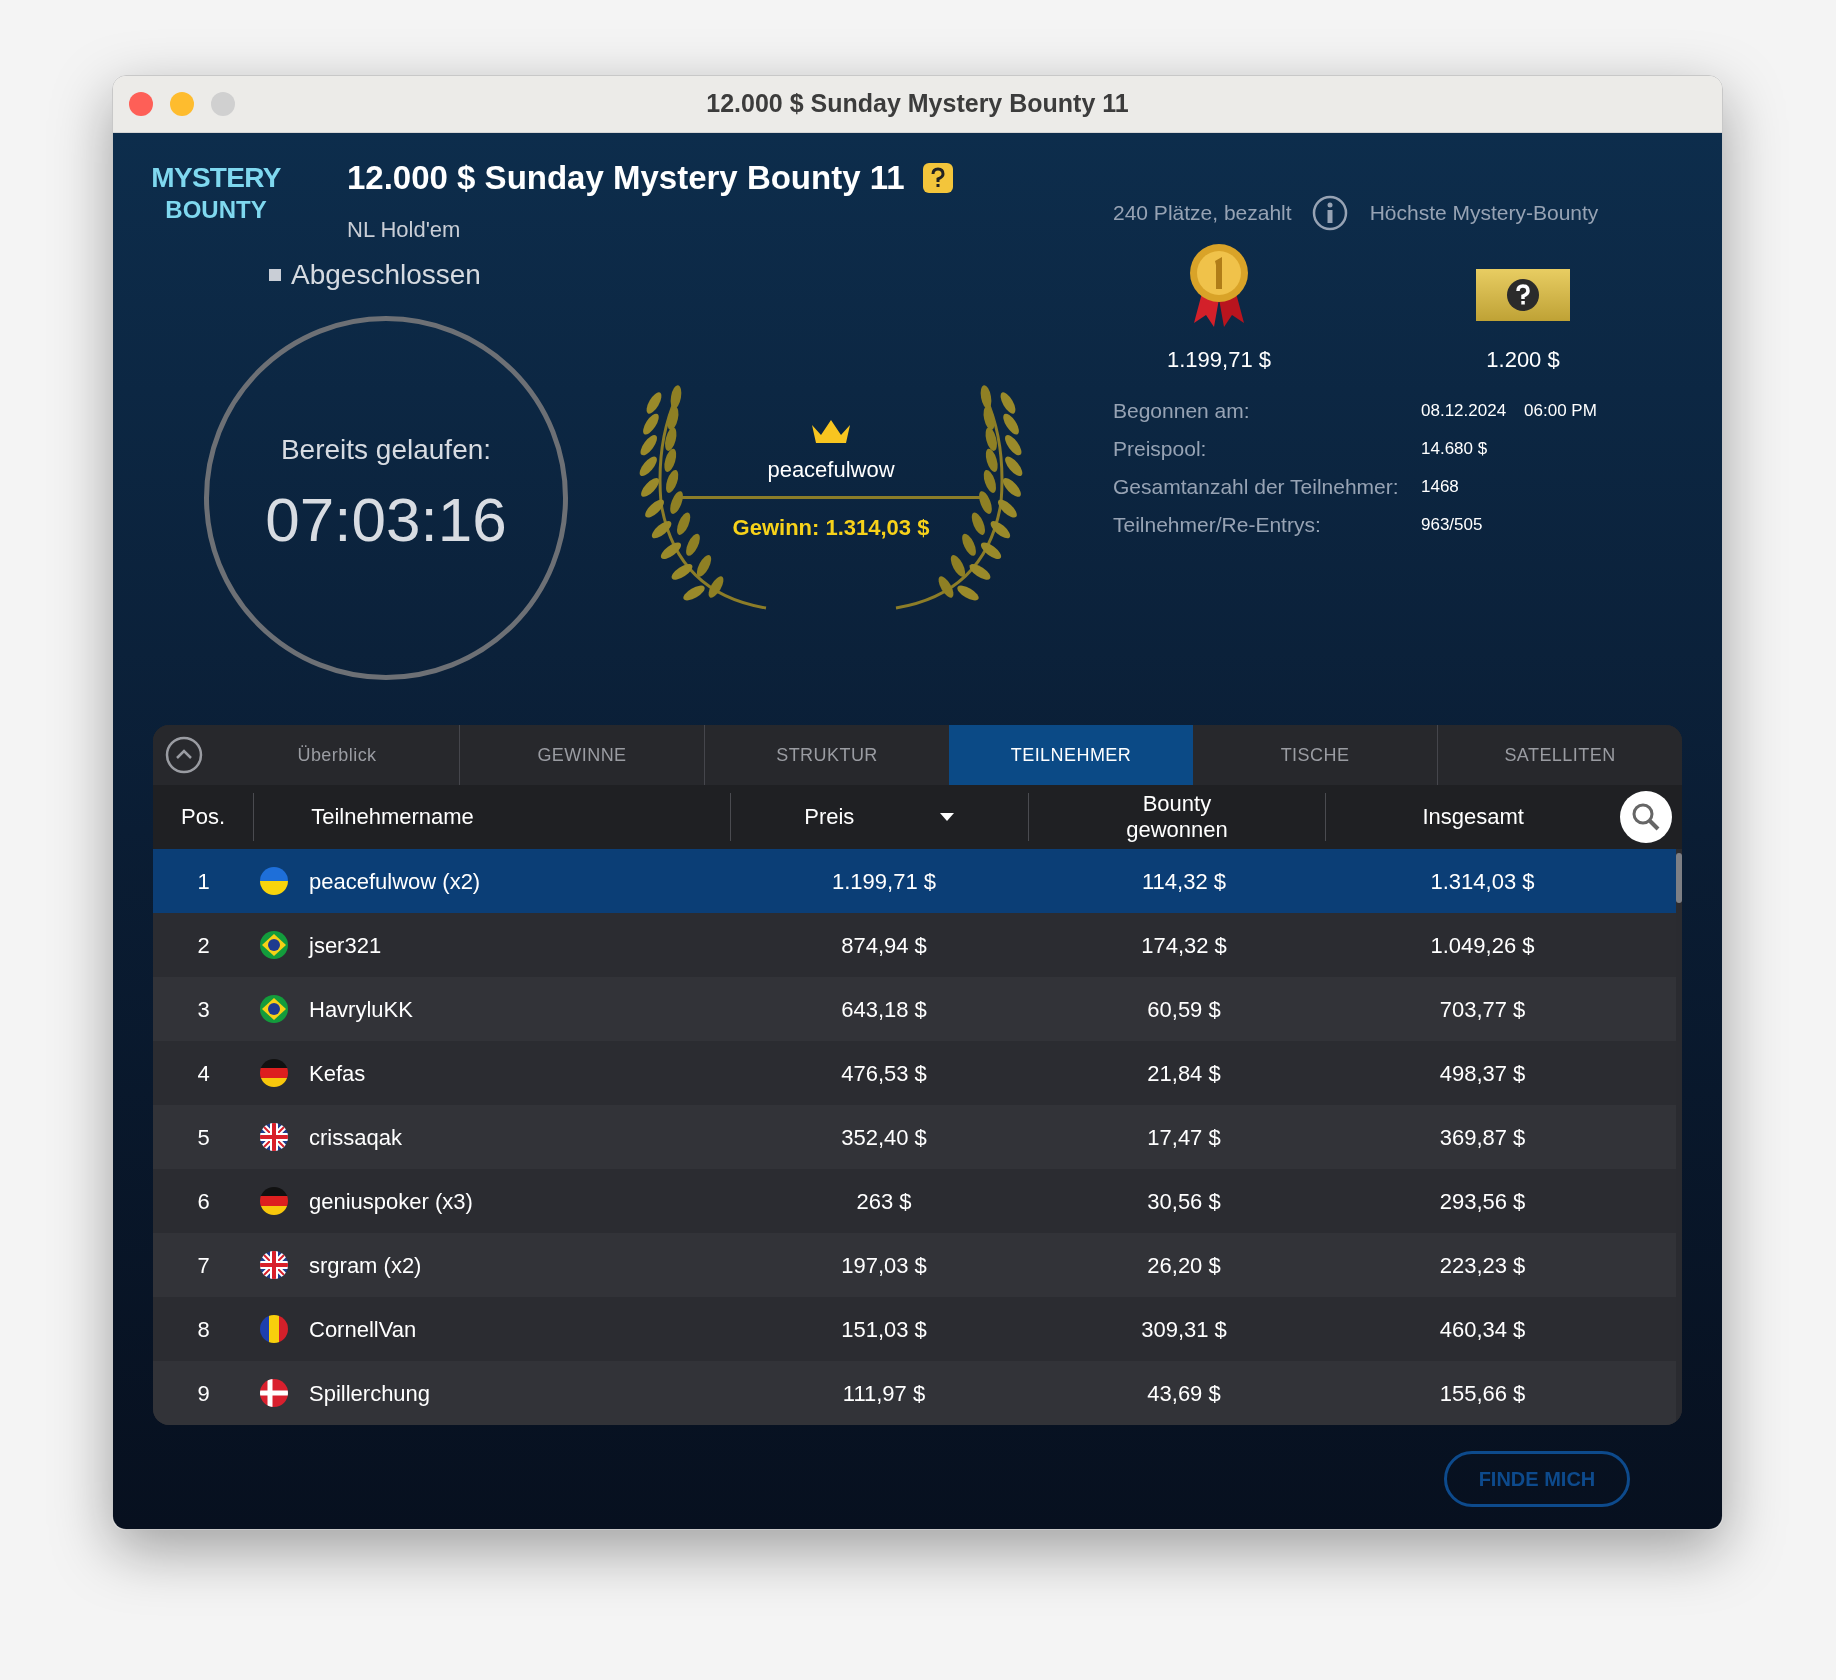 Image resolution: width=1836 pixels, height=1680 pixels. What do you see at coordinates (370, 1393) in the screenshot?
I see `table-cell-text: Spillerchung` at bounding box center [370, 1393].